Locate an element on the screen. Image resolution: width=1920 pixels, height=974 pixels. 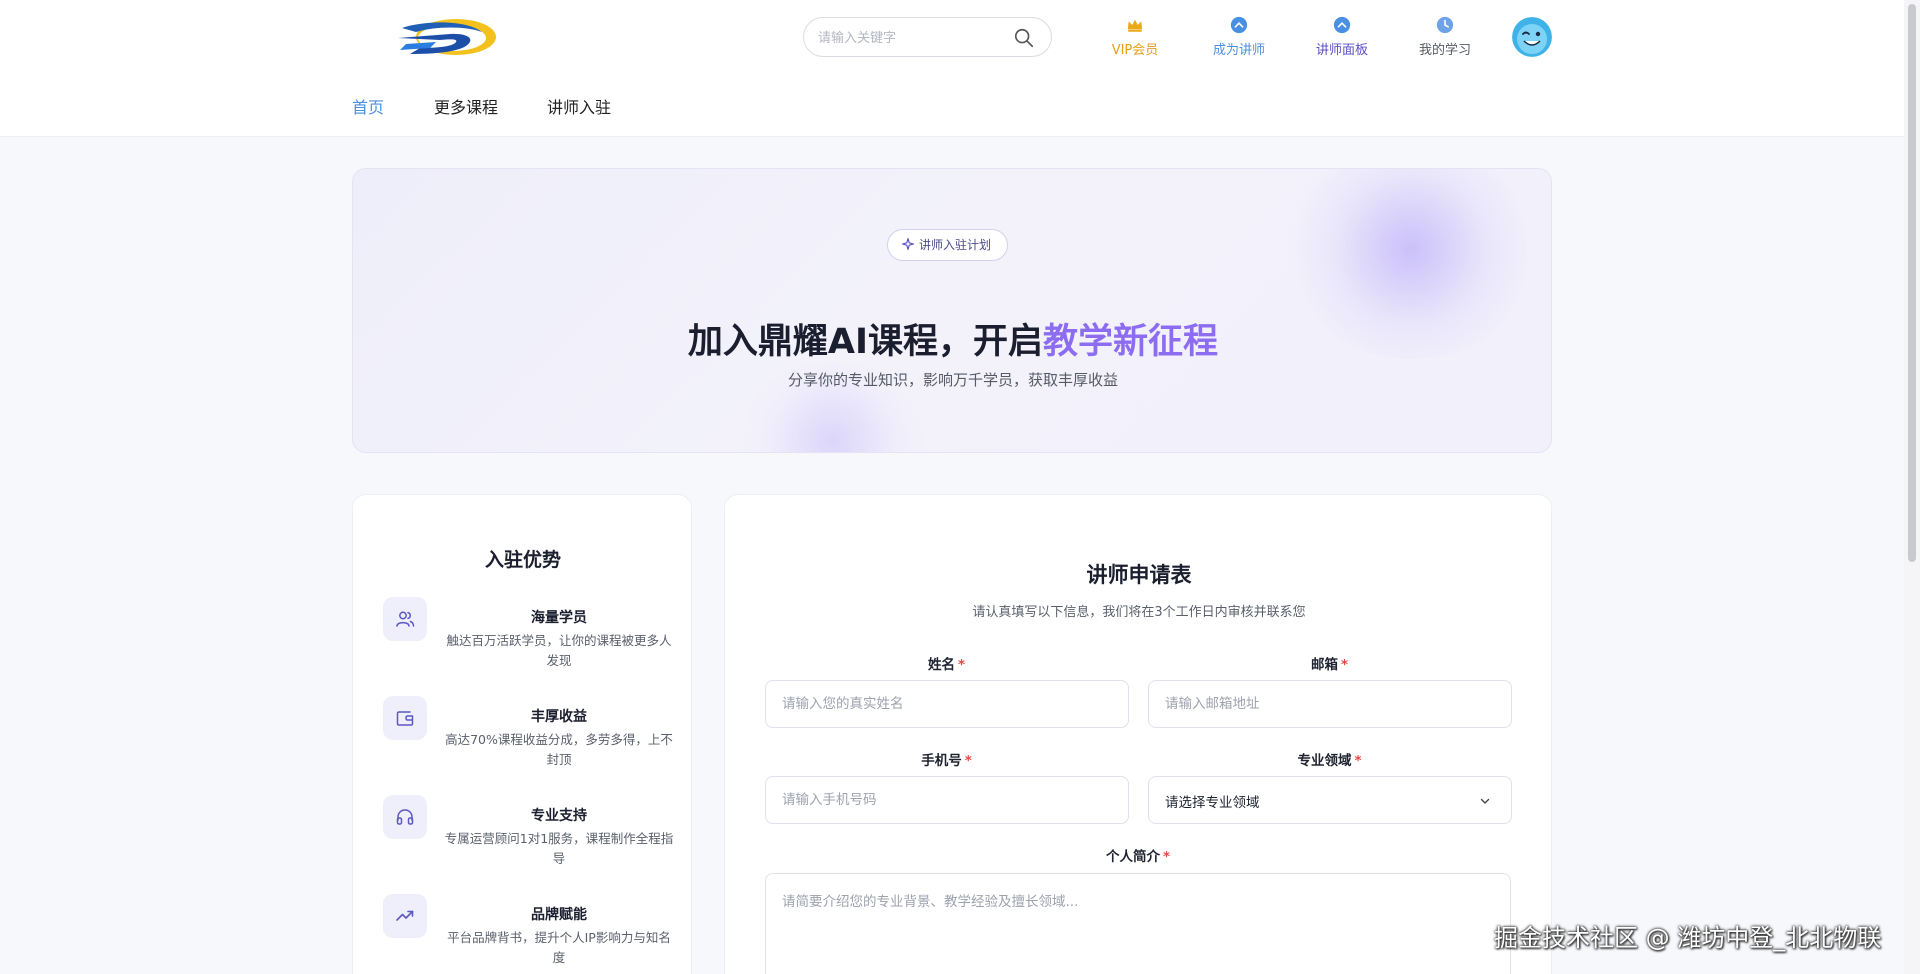
advantage-title: 专业支持 is located at coordinates (559, 816).